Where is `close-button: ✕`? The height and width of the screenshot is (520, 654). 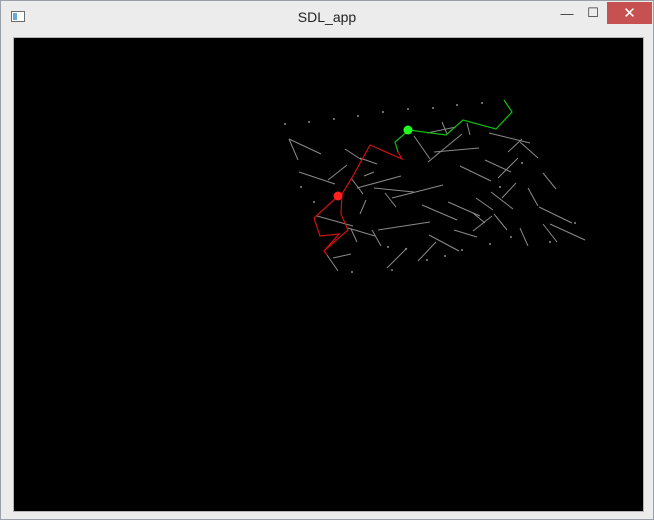
close-button: ✕ is located at coordinates (629, 13).